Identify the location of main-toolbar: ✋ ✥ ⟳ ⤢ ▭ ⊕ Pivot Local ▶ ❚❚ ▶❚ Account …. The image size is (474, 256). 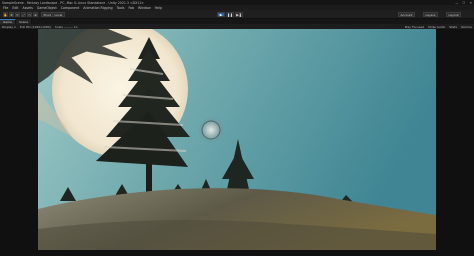
(237, 14).